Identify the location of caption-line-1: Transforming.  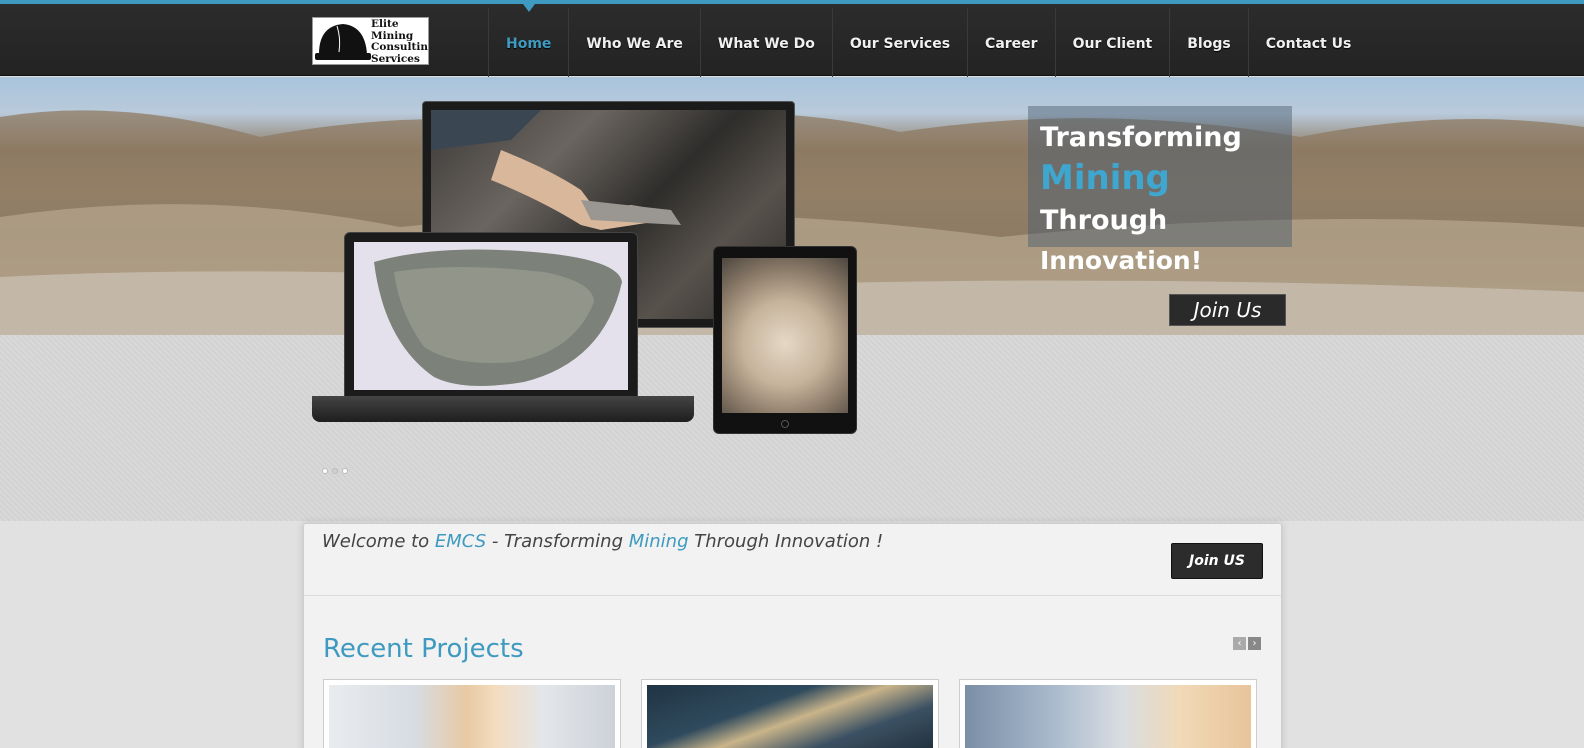
(1141, 137).